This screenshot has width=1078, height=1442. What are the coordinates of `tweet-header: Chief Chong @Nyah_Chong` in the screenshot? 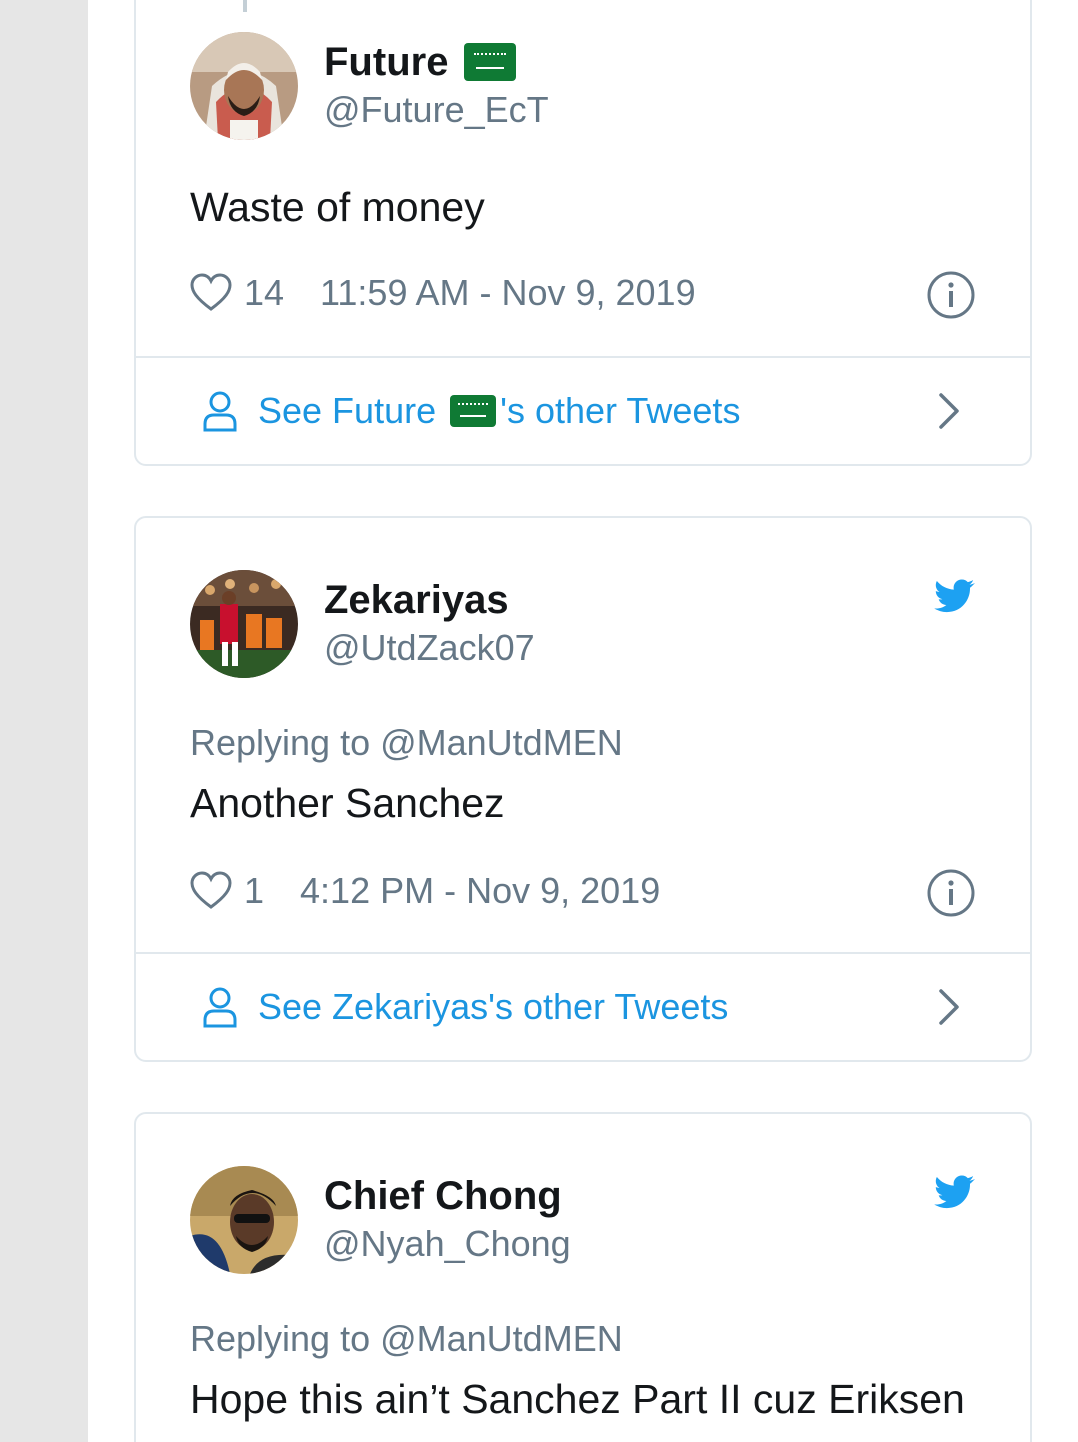 It's located at (380, 1220).